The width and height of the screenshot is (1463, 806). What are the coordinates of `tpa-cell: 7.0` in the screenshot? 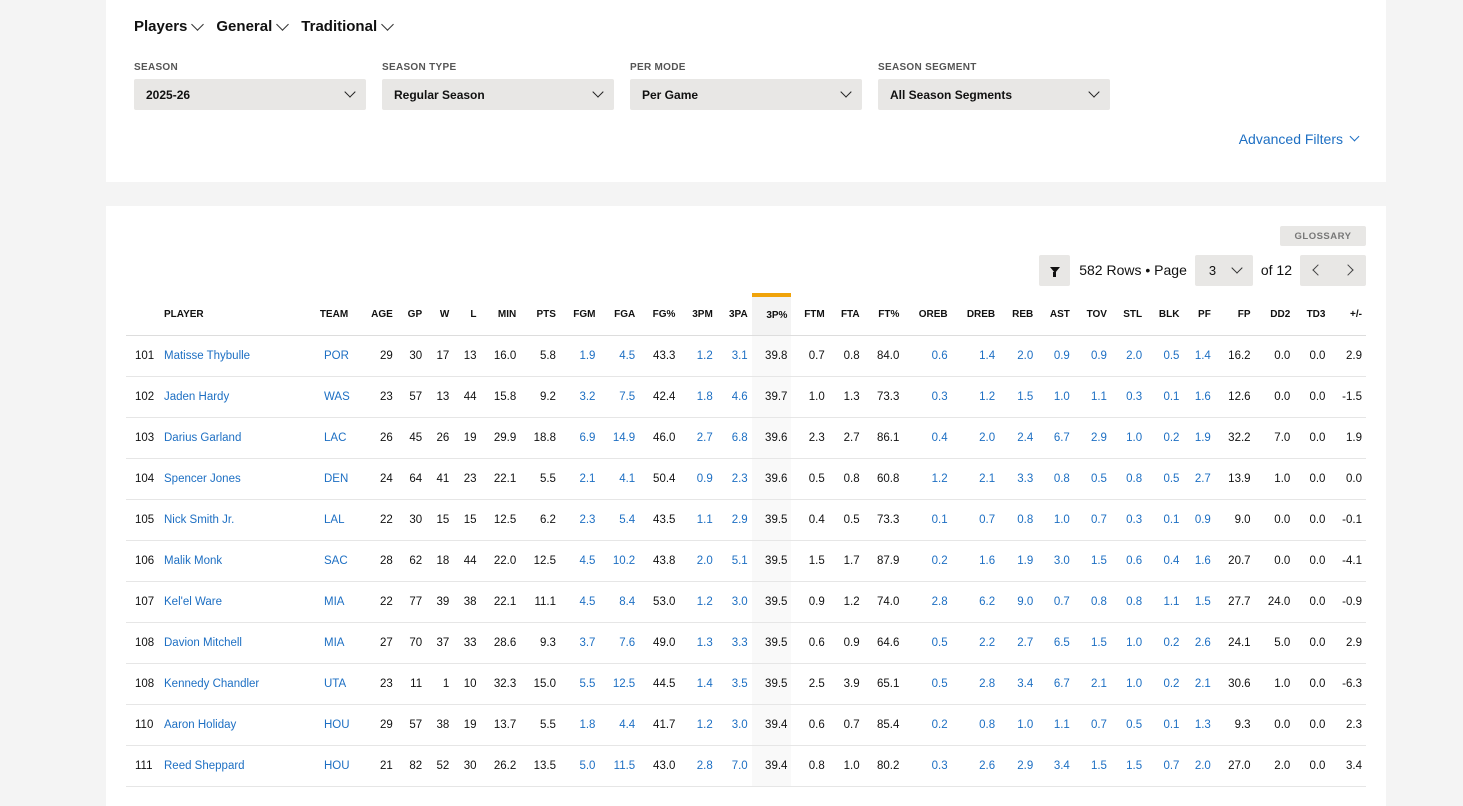 It's located at (734, 766).